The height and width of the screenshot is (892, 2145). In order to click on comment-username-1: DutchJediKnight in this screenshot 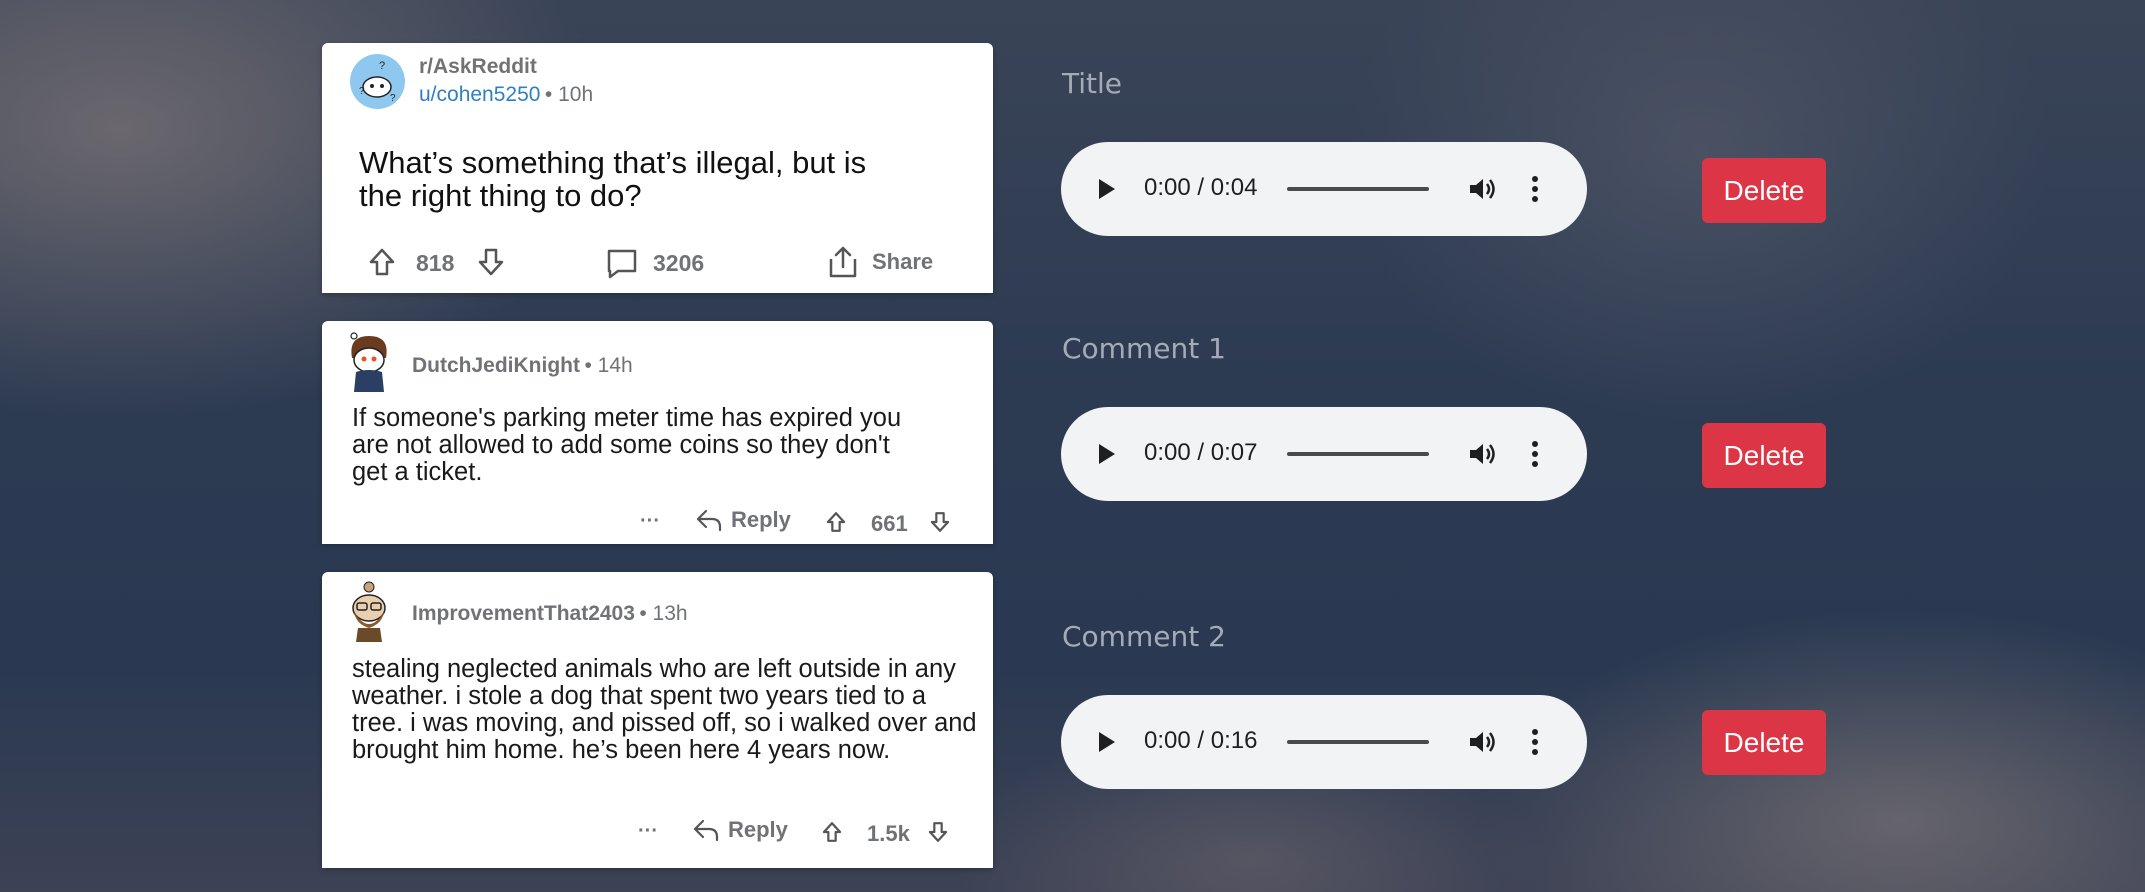, I will do `click(496, 365)`.